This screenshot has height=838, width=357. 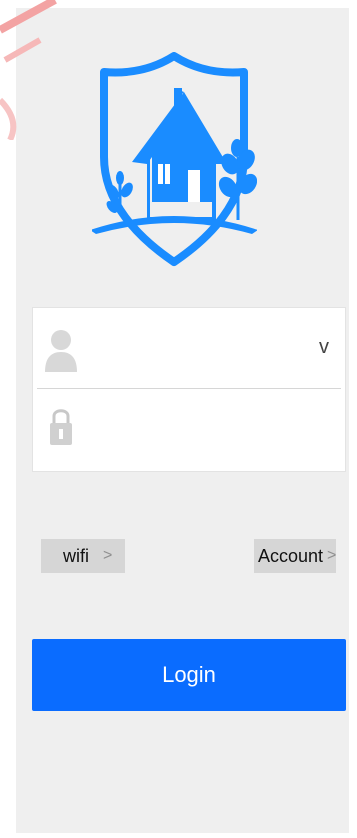 What do you see at coordinates (200, 430) in the screenshot?
I see `password-input` at bounding box center [200, 430].